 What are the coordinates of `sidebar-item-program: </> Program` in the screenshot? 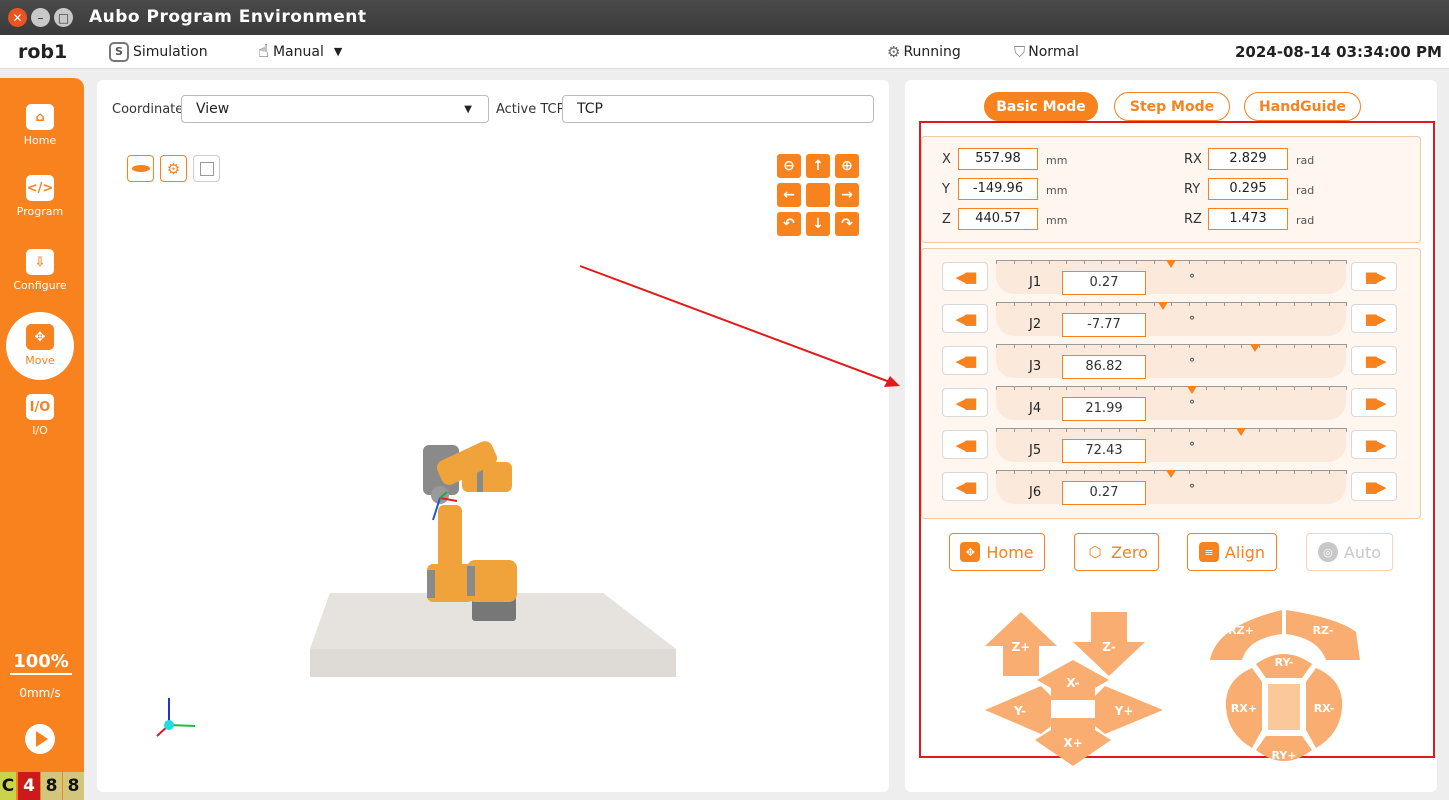 It's located at (40, 196).